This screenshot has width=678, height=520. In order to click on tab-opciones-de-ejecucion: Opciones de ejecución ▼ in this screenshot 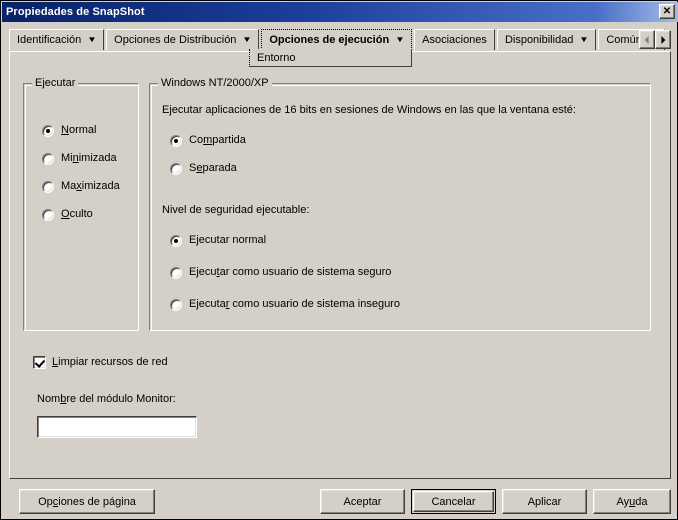, I will do `click(337, 39)`.